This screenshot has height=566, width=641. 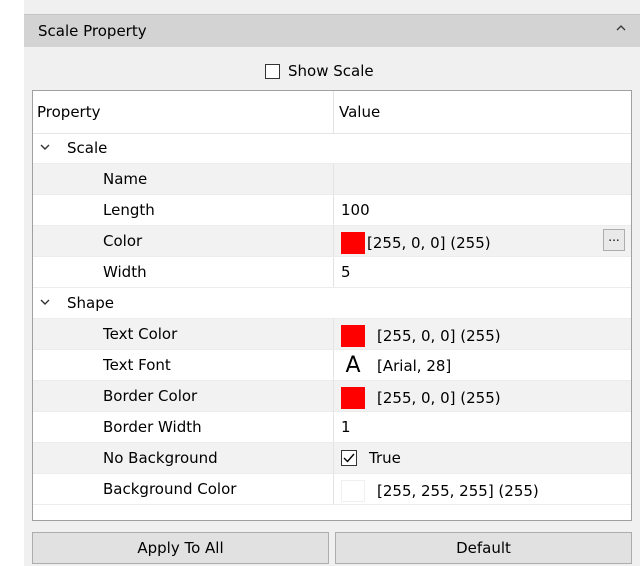 What do you see at coordinates (332, 30) in the screenshot?
I see `panel-header: Scale Property` at bounding box center [332, 30].